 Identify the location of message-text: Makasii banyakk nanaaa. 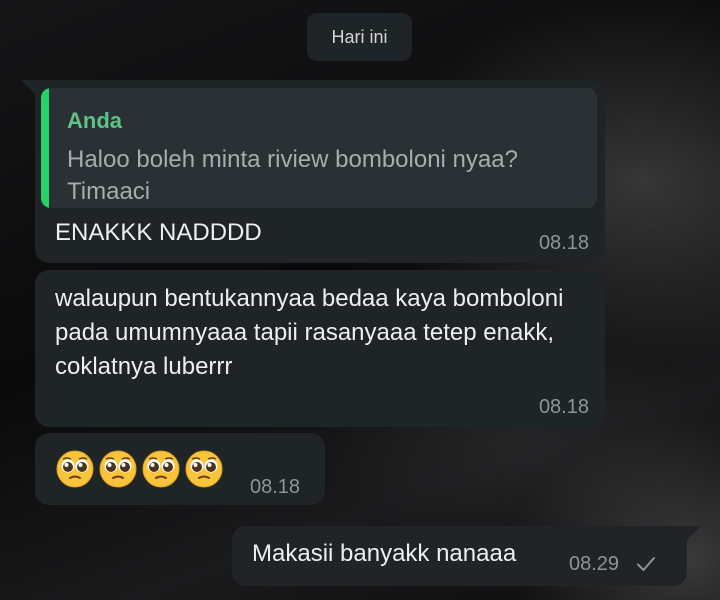
(384, 553).